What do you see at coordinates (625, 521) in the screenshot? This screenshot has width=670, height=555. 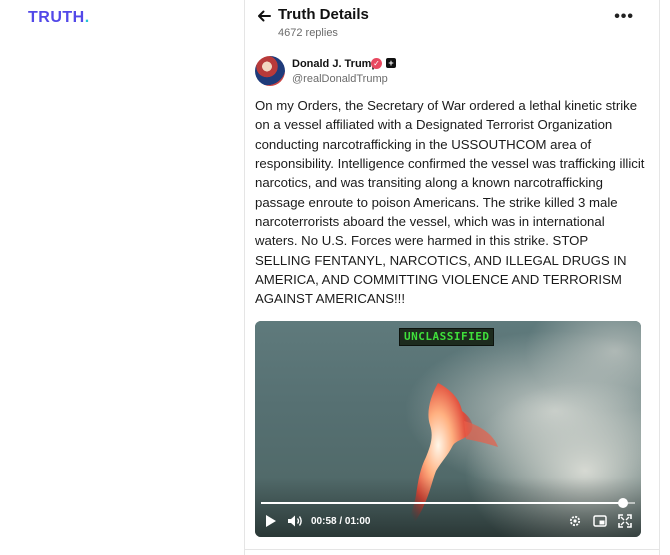 I see `fullscreen-icon` at bounding box center [625, 521].